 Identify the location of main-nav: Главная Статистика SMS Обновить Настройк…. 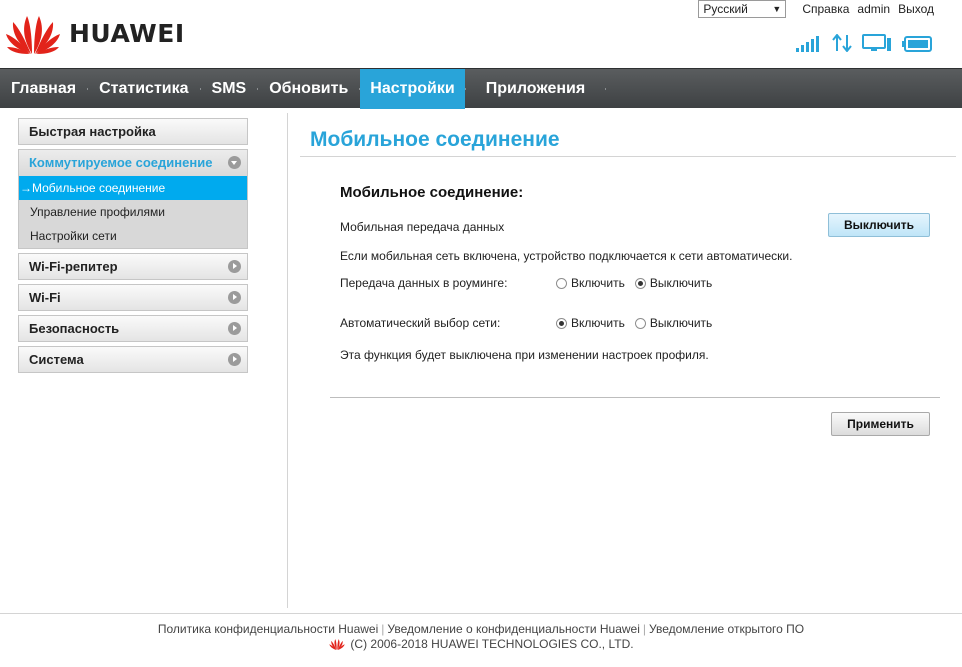
(481, 88).